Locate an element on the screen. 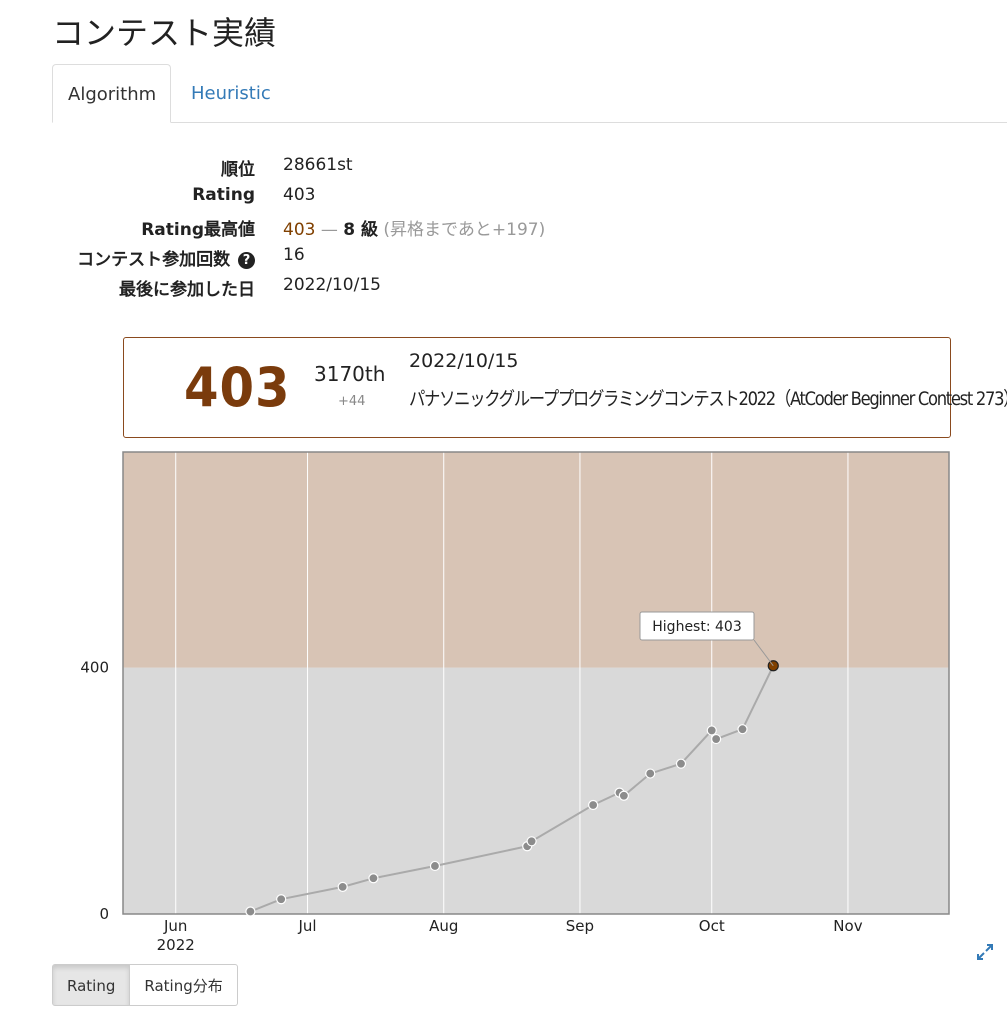 The width and height of the screenshot is (1007, 1024). rank-row: 順位 28661st is located at coordinates (503, 170).